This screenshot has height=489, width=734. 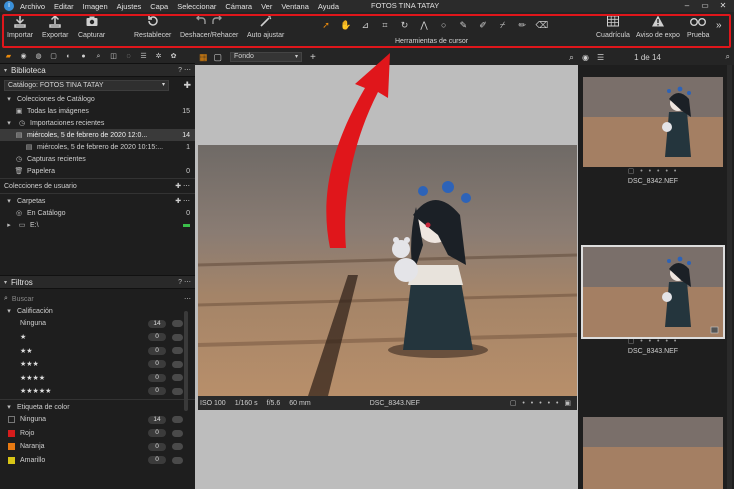 I want to click on app-logo-icon: i, so click(x=9, y=6).